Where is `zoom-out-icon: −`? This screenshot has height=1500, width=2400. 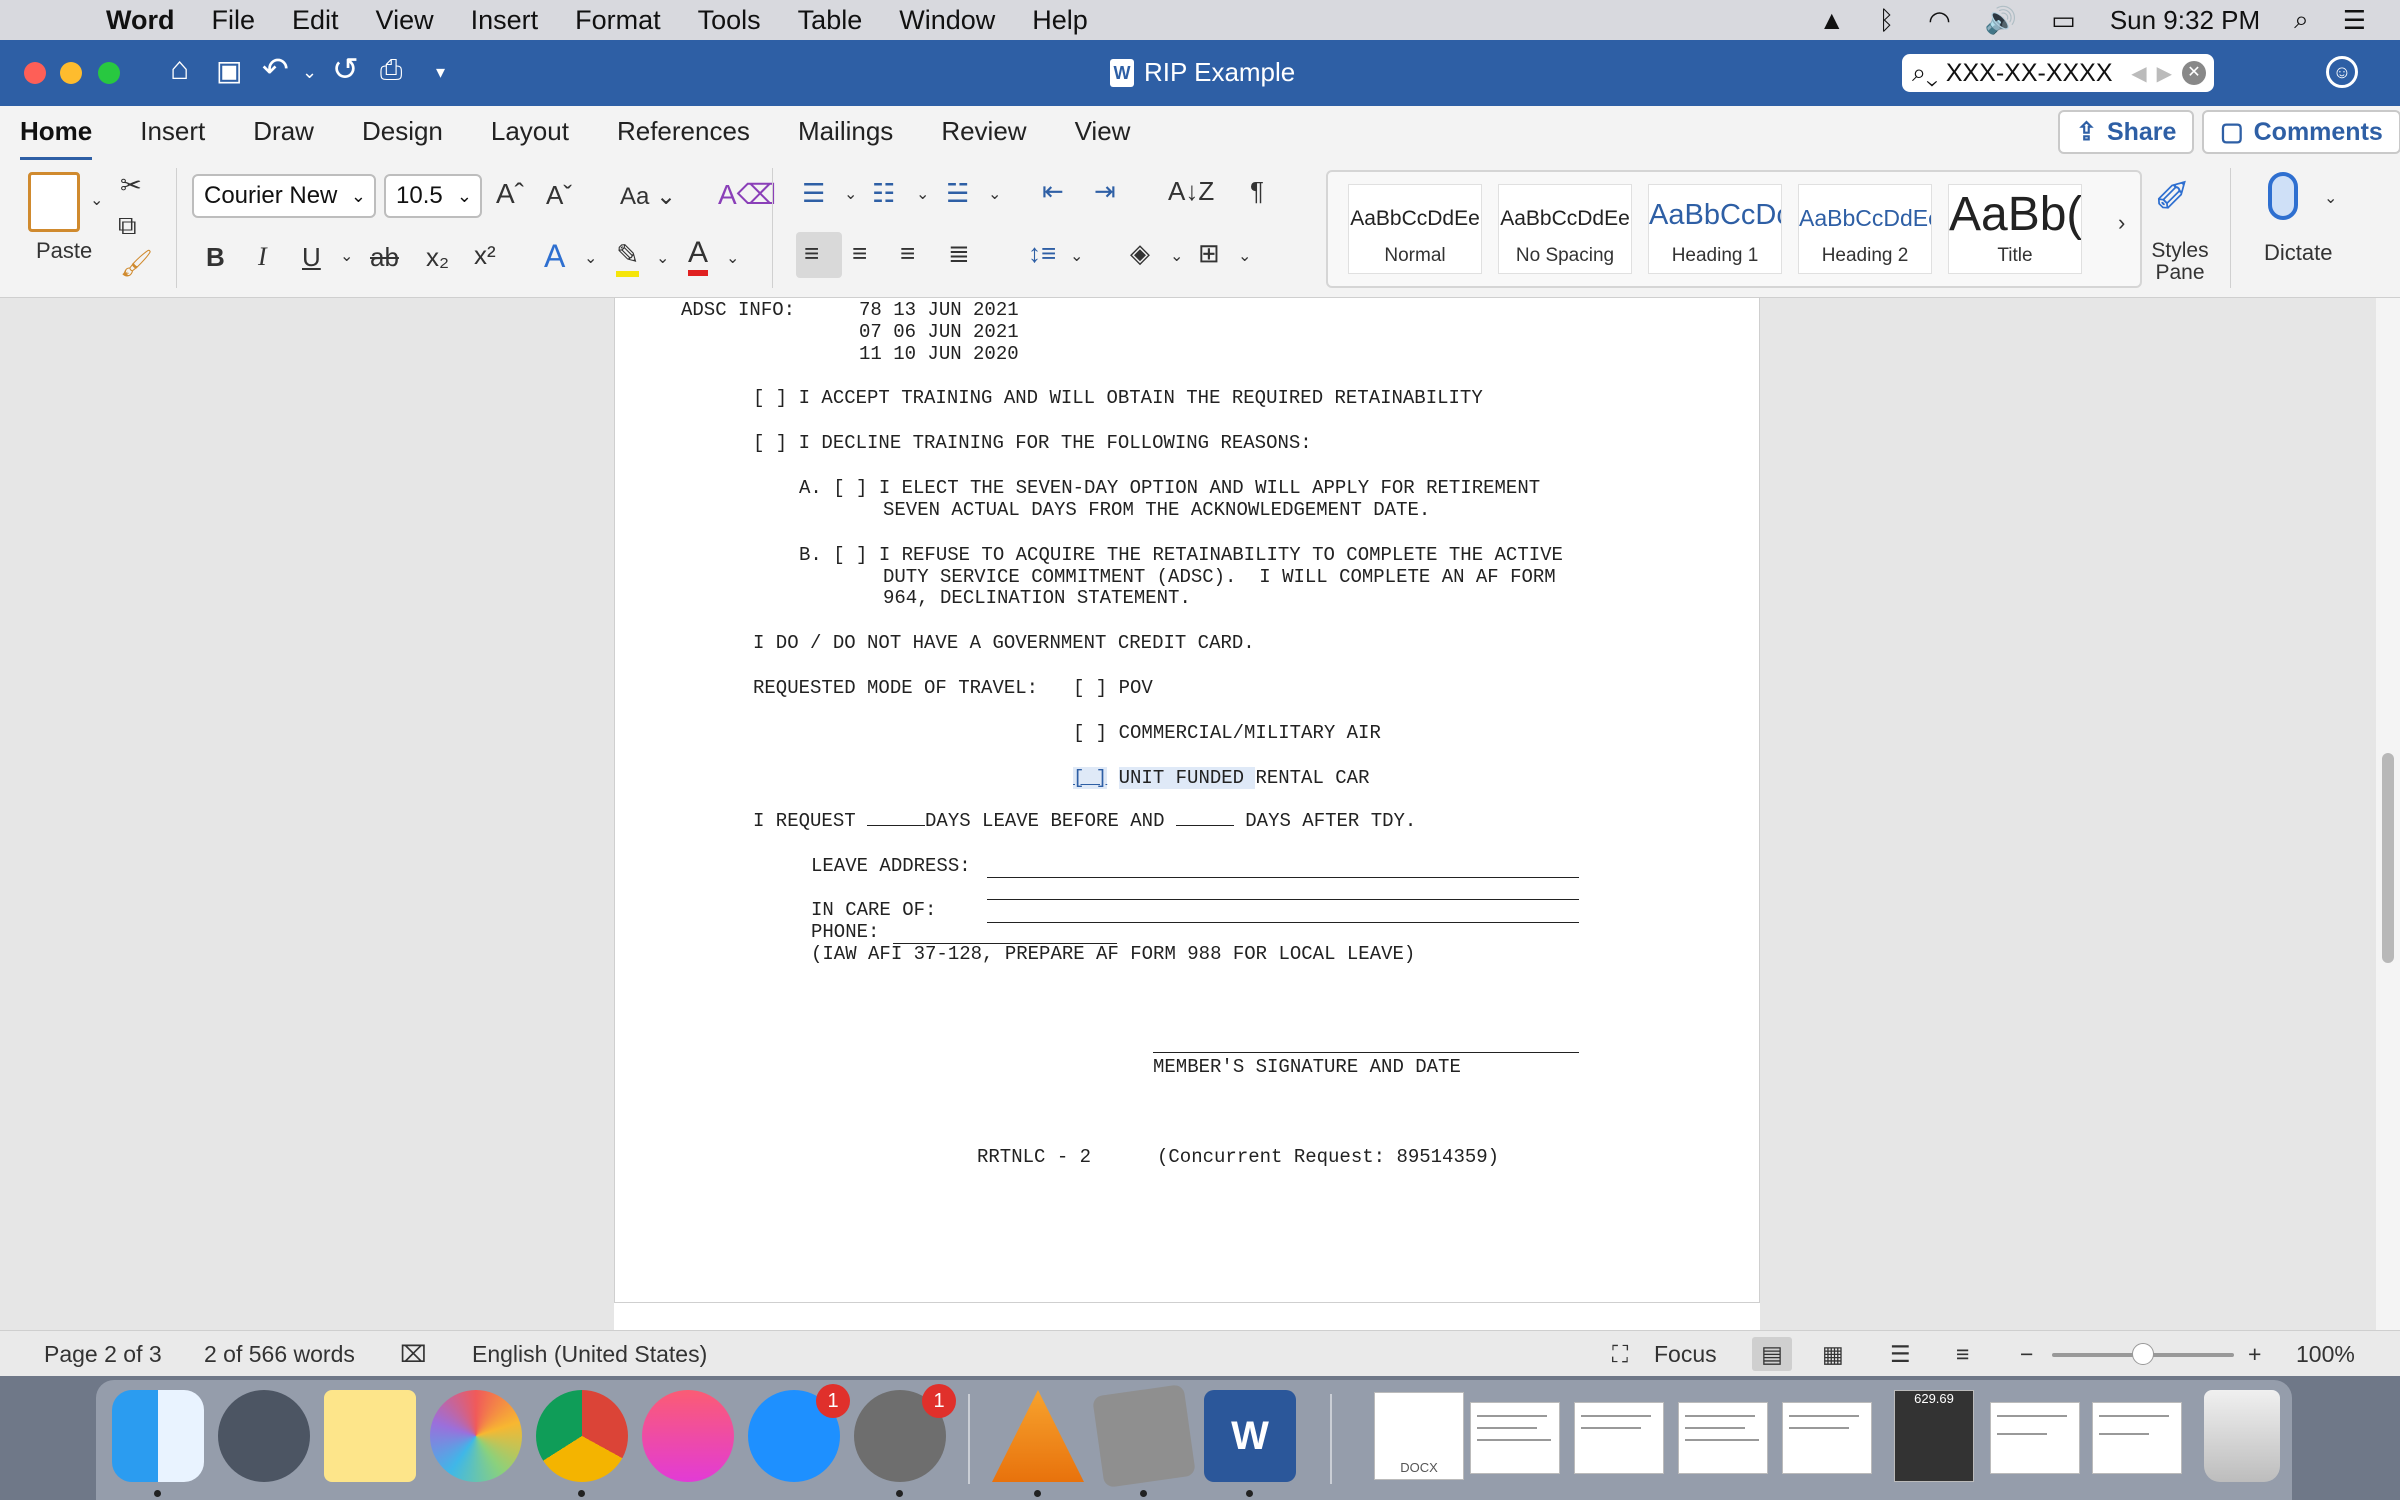
zoom-out-icon: − is located at coordinates (2026, 1354).